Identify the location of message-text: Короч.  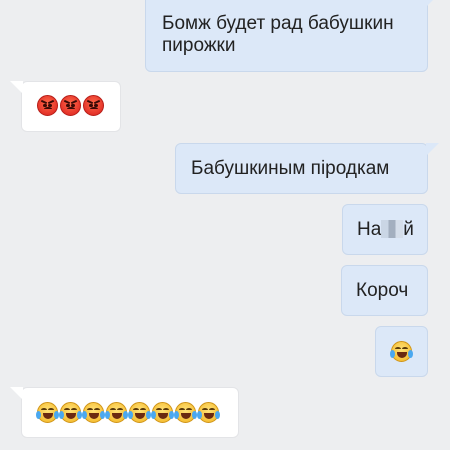
(382, 290).